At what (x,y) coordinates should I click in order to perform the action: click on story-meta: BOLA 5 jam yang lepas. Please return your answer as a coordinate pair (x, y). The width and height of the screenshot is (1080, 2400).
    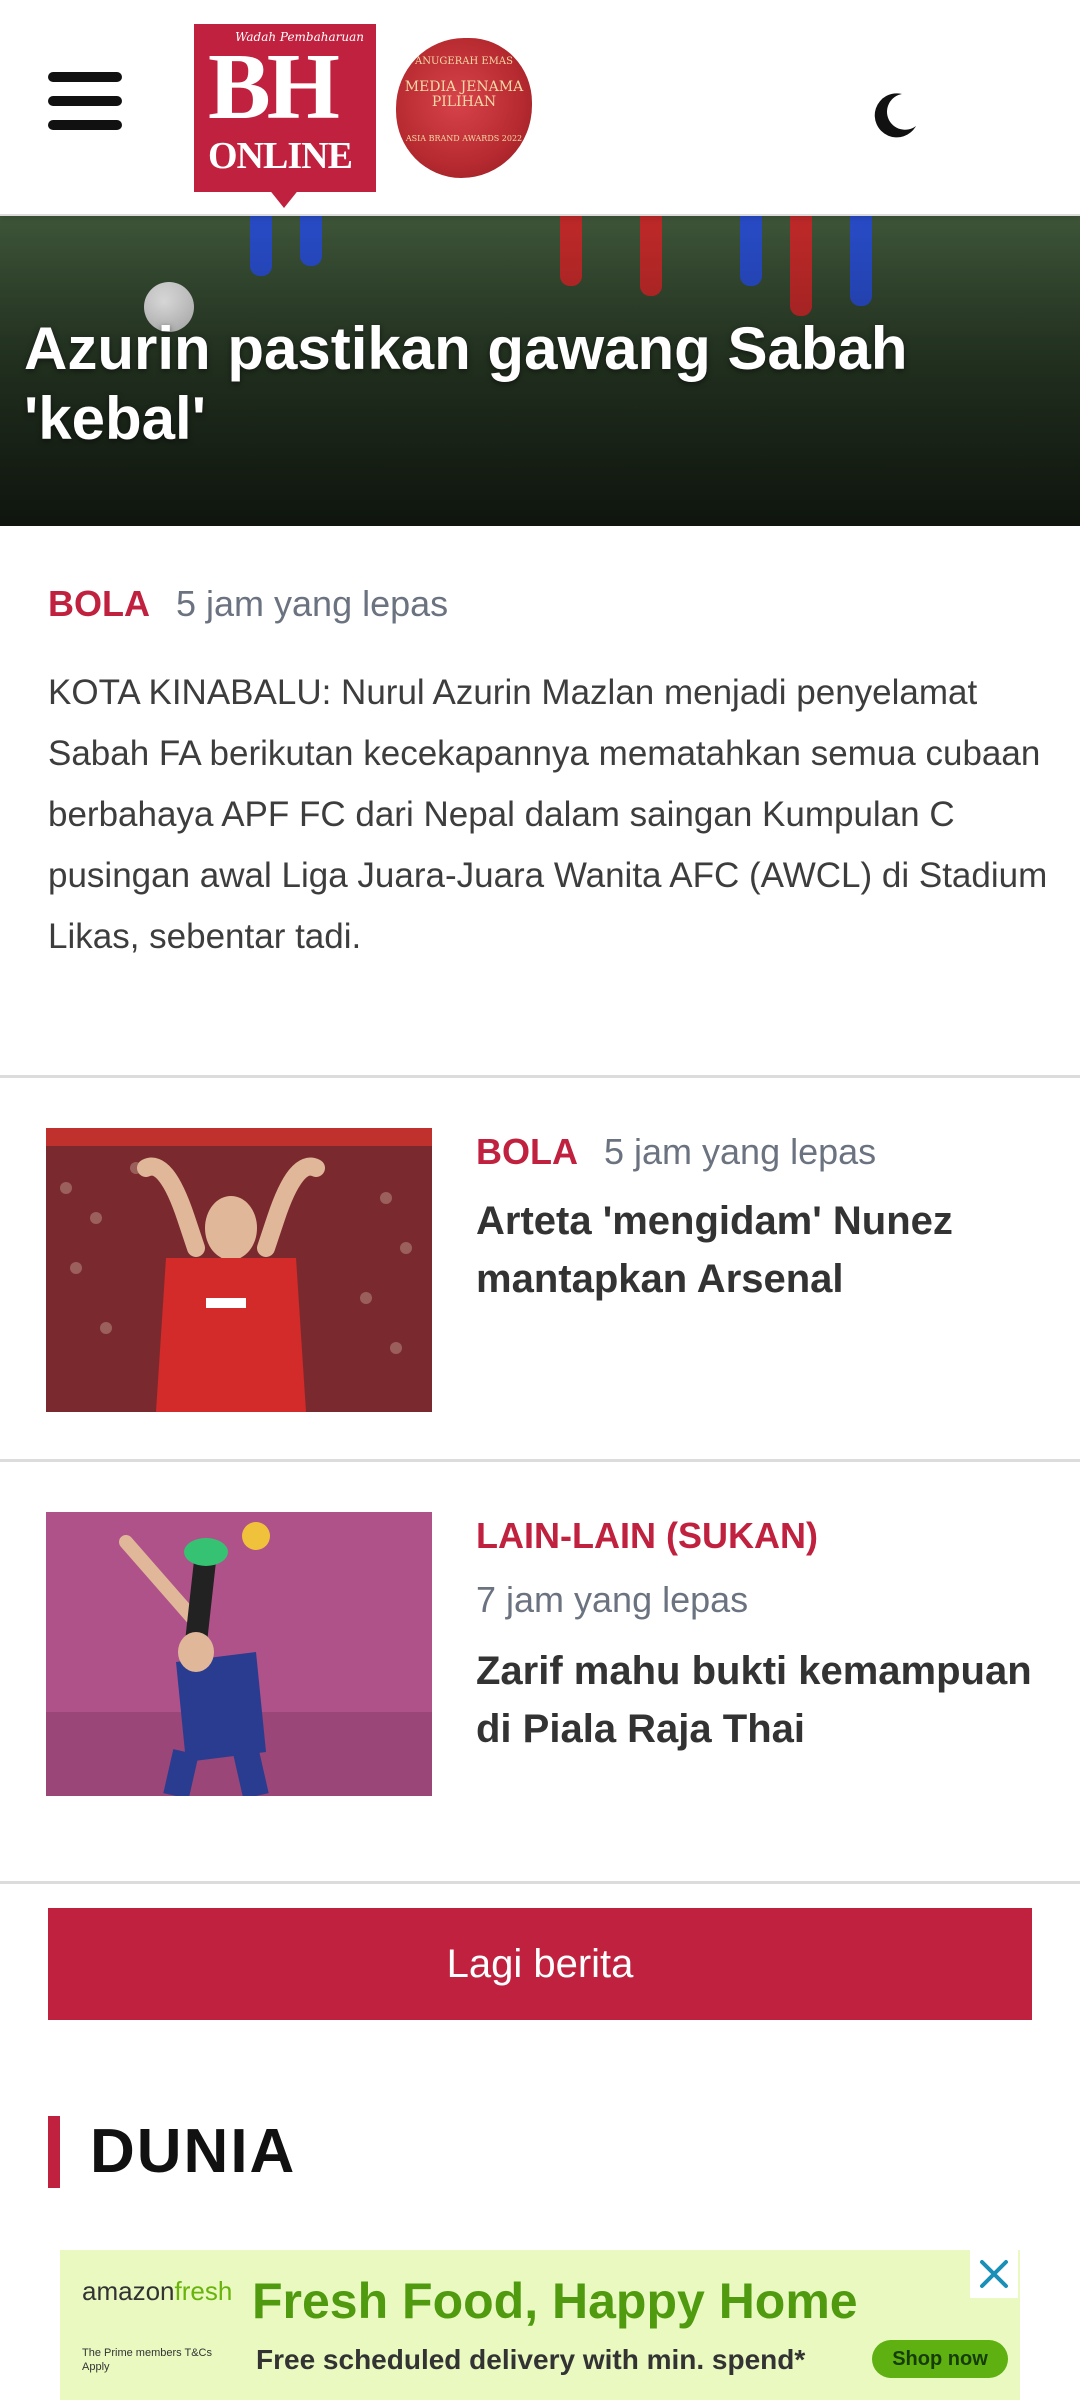
    Looking at the image, I should click on (676, 1152).